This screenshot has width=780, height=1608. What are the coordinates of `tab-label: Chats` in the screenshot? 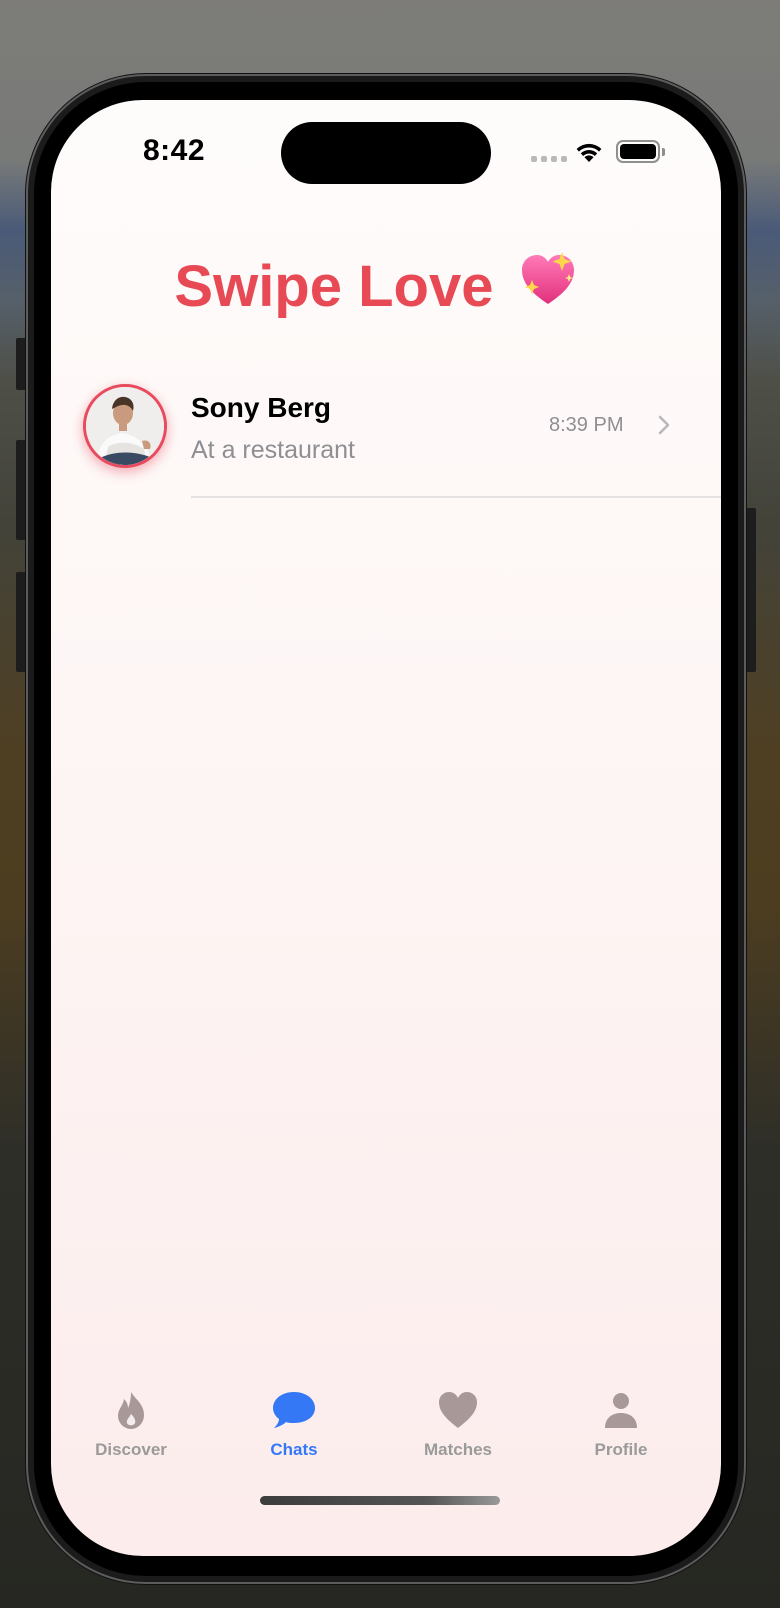 It's located at (294, 1449).